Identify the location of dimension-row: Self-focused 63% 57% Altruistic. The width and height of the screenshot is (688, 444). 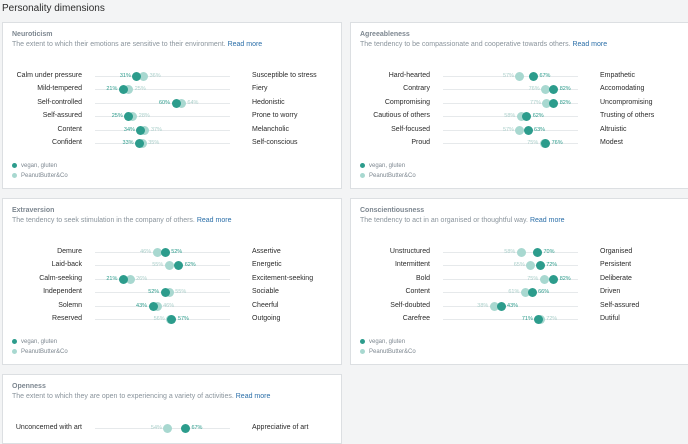
(519, 130).